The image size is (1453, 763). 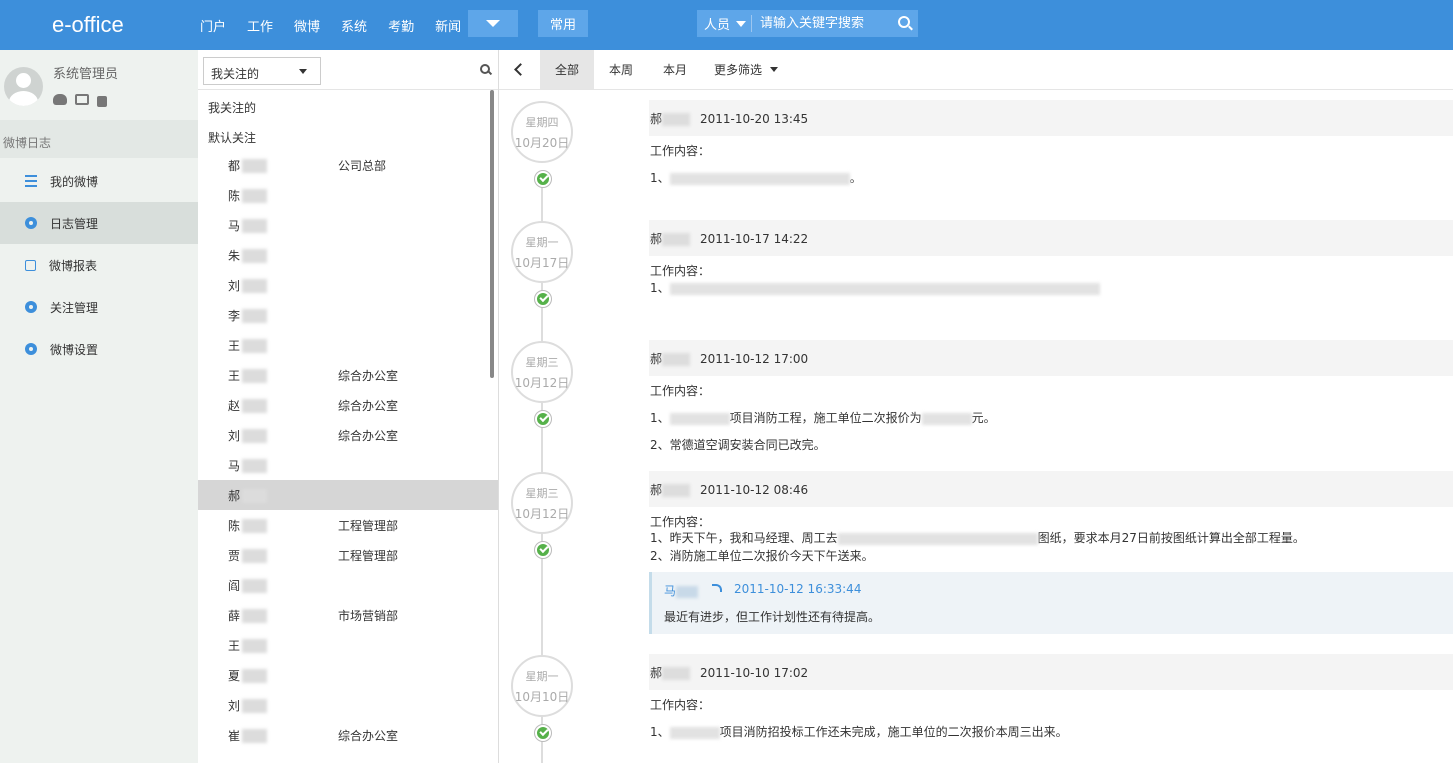 I want to click on date: 10月20日, so click(x=542, y=143).